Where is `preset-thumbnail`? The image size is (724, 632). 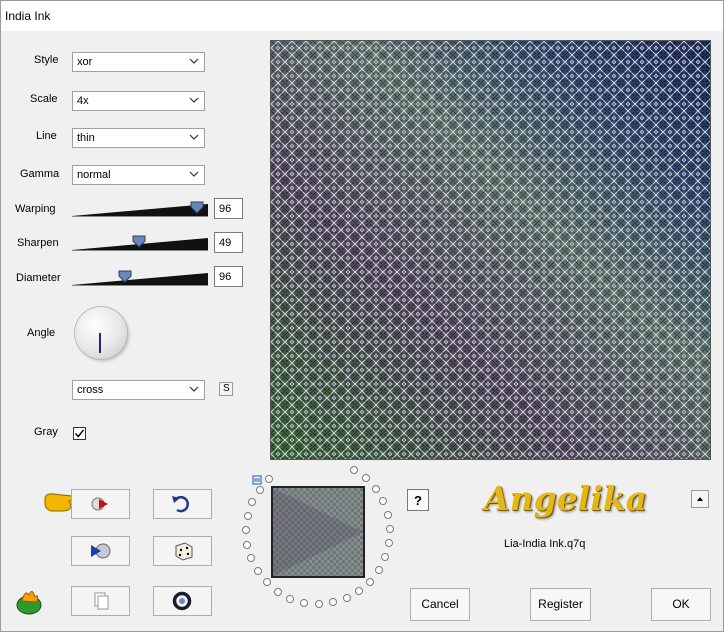
preset-thumbnail is located at coordinates (318, 532).